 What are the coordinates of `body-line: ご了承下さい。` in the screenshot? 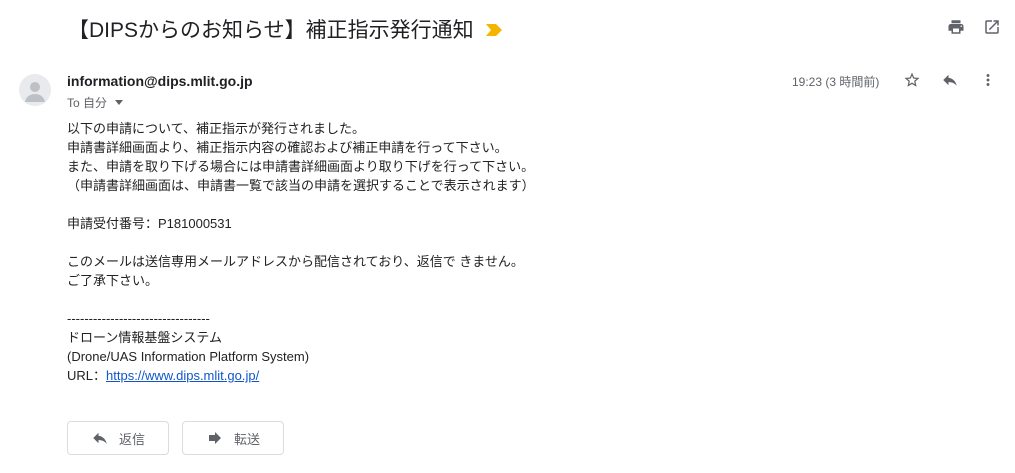 It's located at (113, 280).